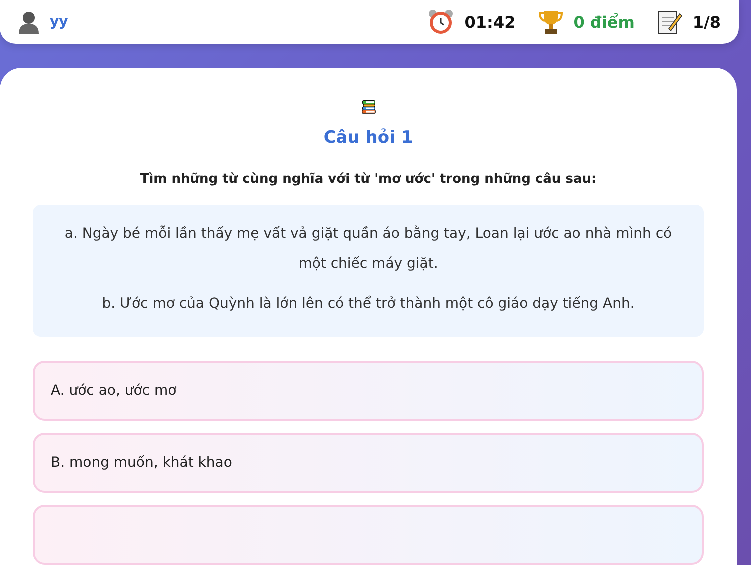 The width and height of the screenshot is (751, 565). What do you see at coordinates (369, 138) in the screenshot?
I see `question-title: Câu hỏi 1` at bounding box center [369, 138].